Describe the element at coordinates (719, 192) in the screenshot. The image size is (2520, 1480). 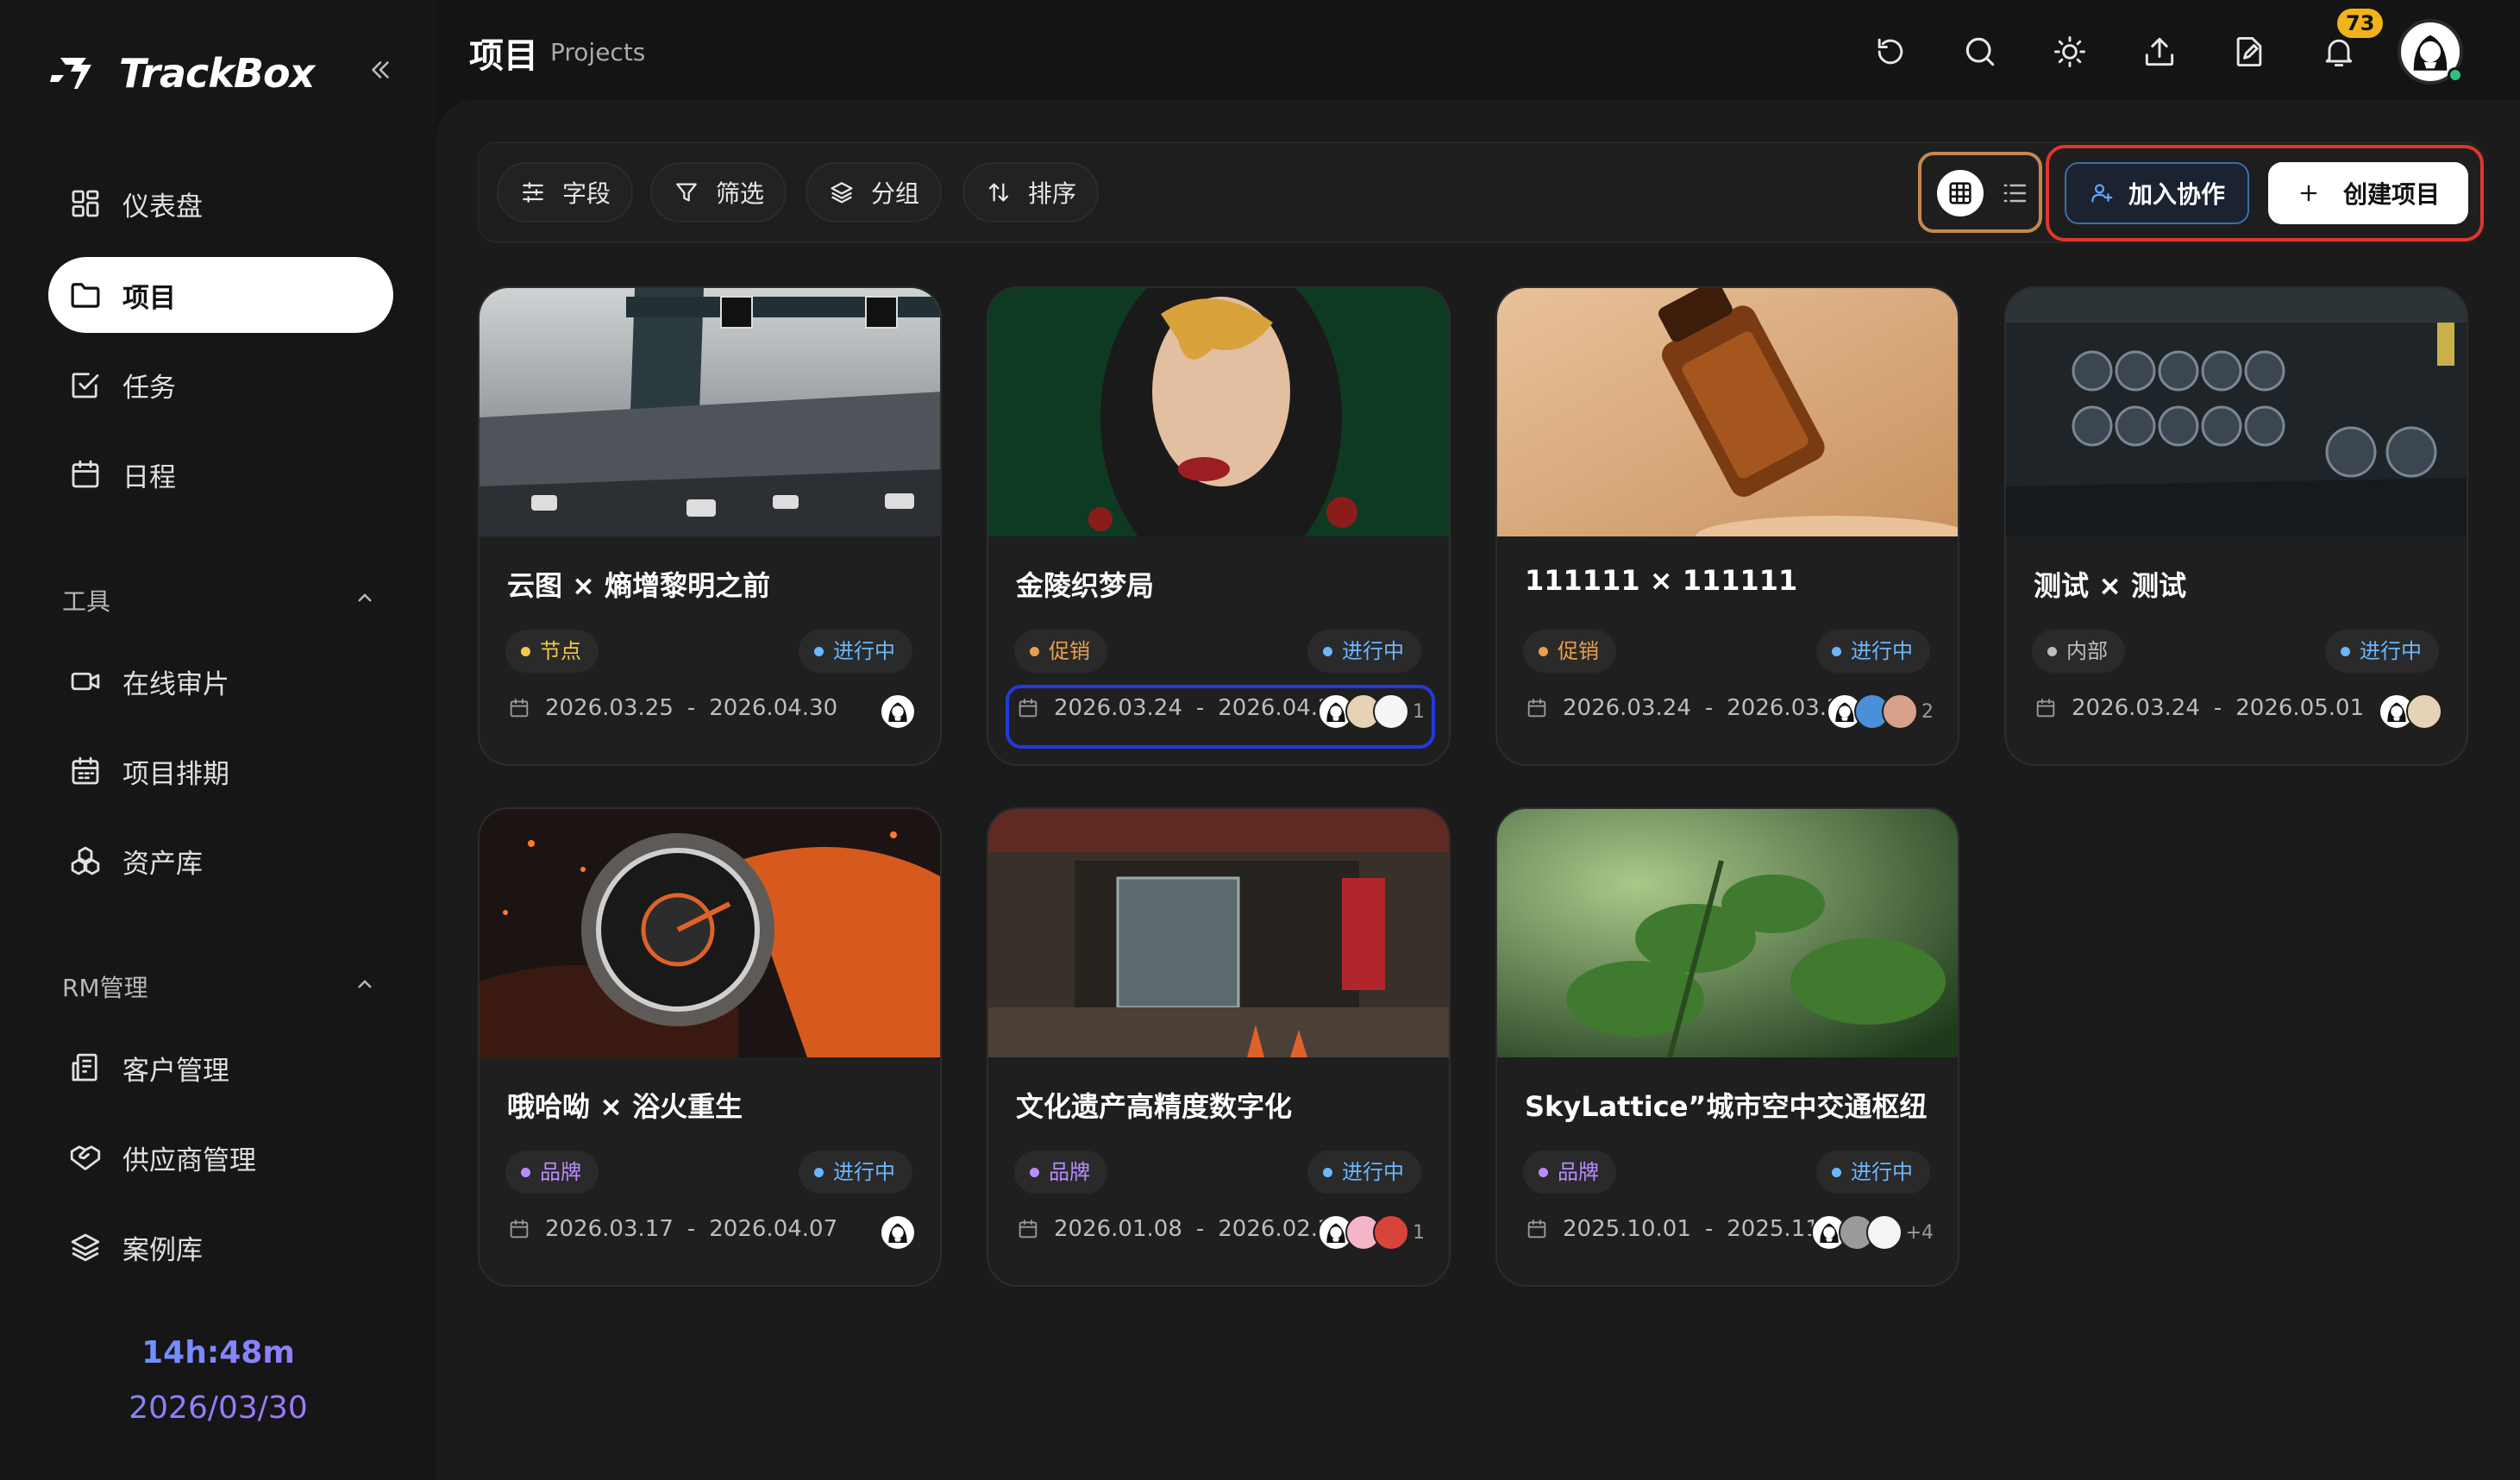
I see `filter-button: 筛选` at that location.